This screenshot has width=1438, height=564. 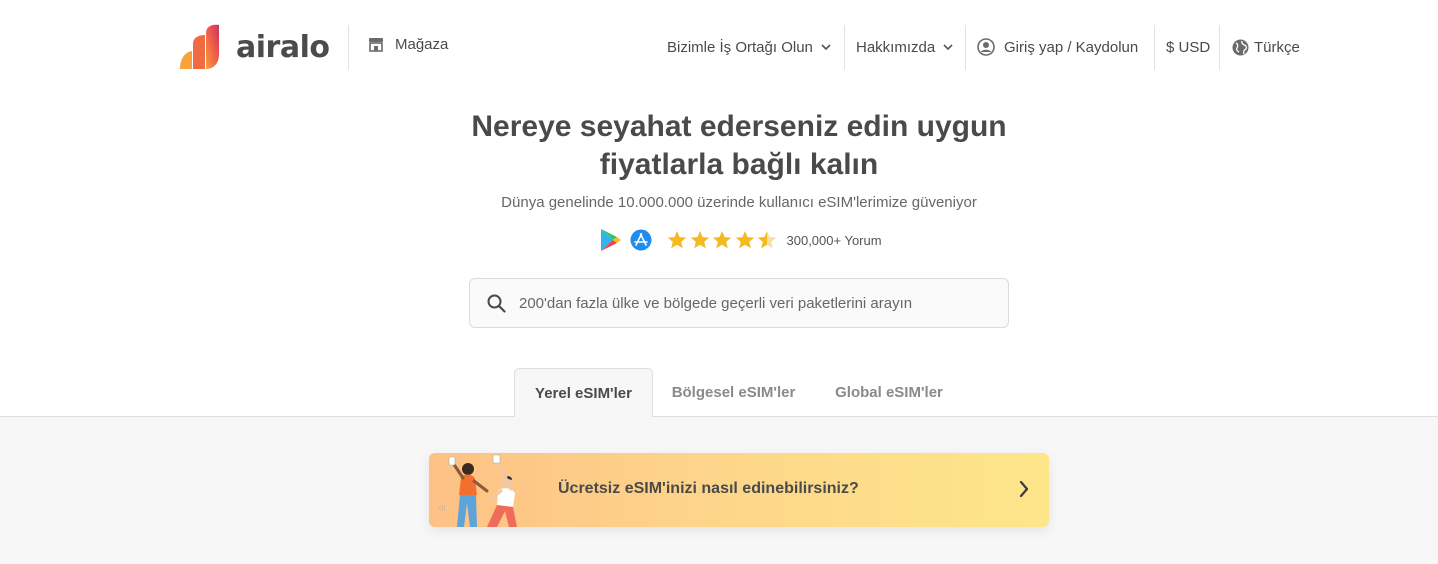 I want to click on celebrating-people-illustration: (((, so click(x=478, y=490).